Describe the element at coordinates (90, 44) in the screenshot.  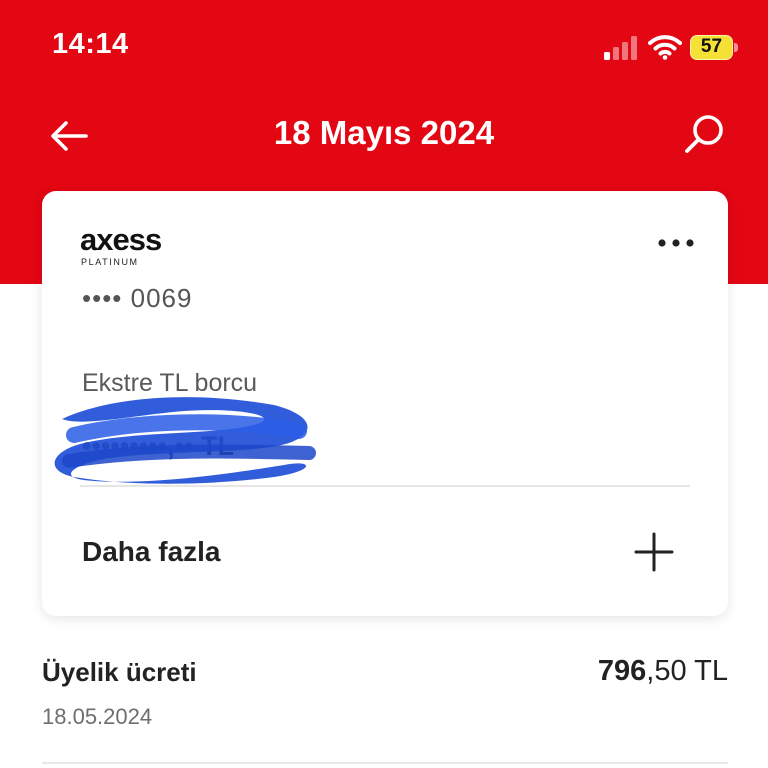
I see `status-time: 14:14` at that location.